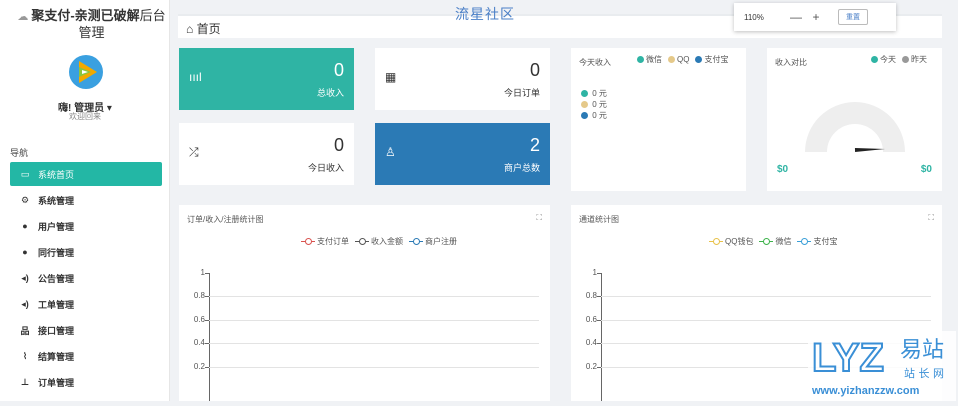 The height and width of the screenshot is (406, 958). I want to click on y-tick-label: 0.6, so click(199, 319).